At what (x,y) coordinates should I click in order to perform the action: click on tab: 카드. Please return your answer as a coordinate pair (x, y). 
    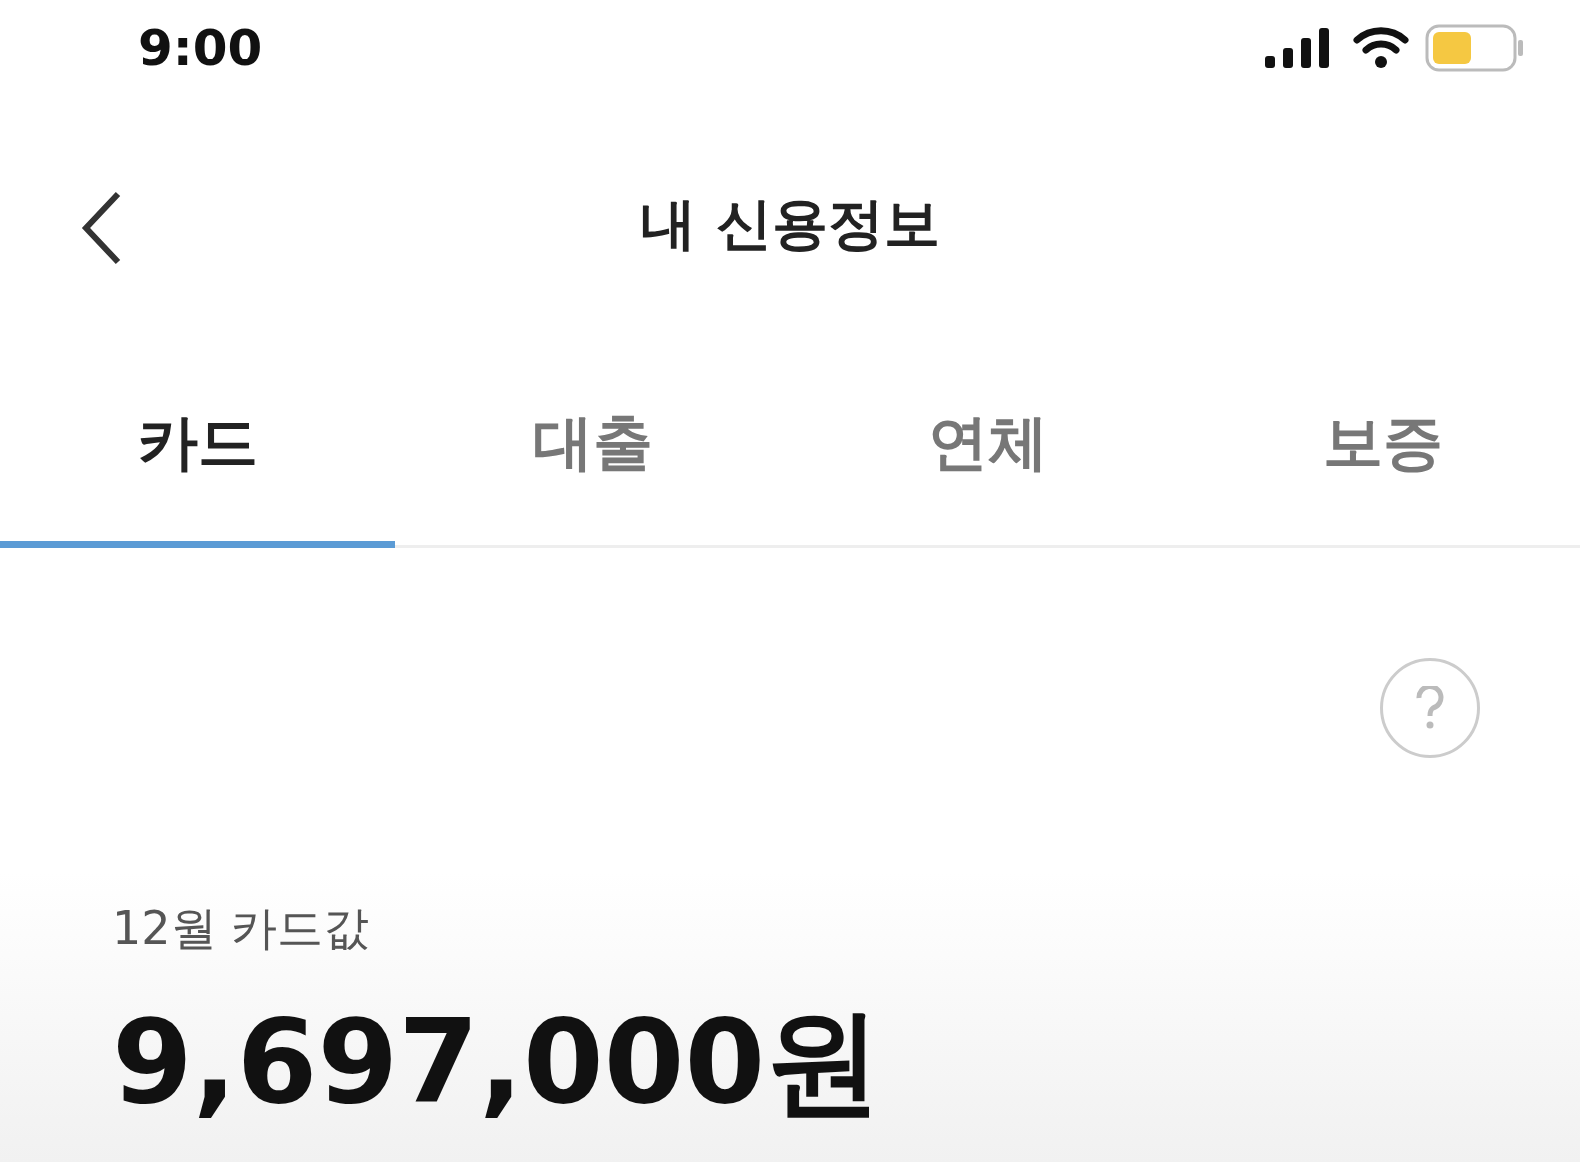
    Looking at the image, I should click on (197, 451).